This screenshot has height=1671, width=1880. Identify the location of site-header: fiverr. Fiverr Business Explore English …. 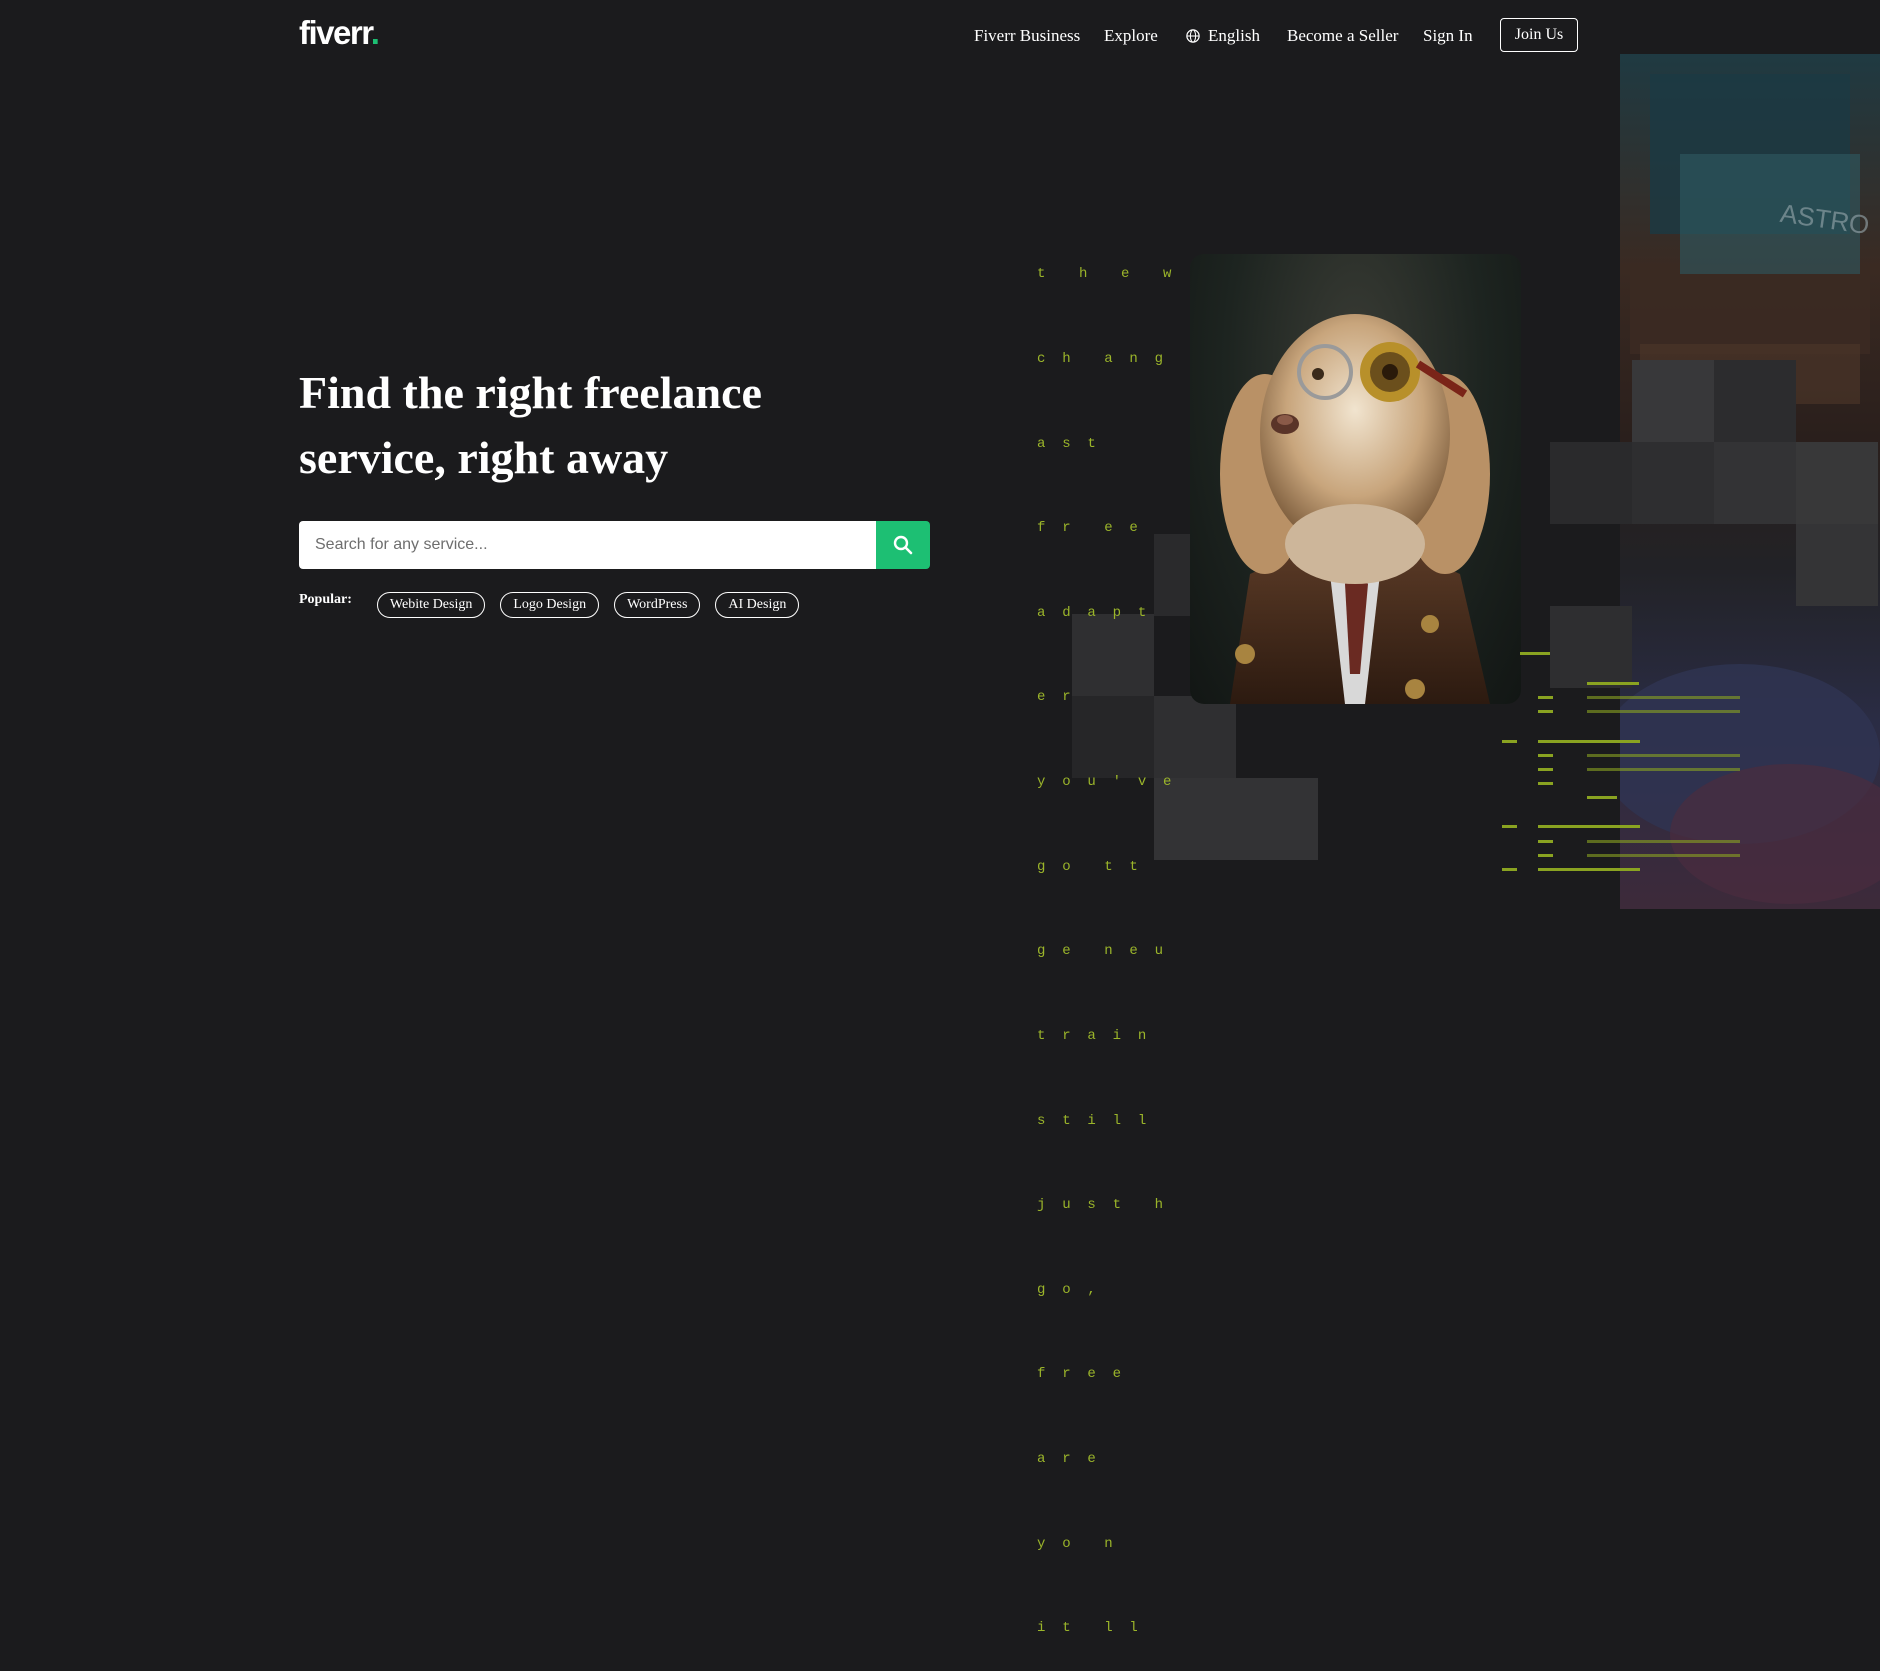
(940, 36).